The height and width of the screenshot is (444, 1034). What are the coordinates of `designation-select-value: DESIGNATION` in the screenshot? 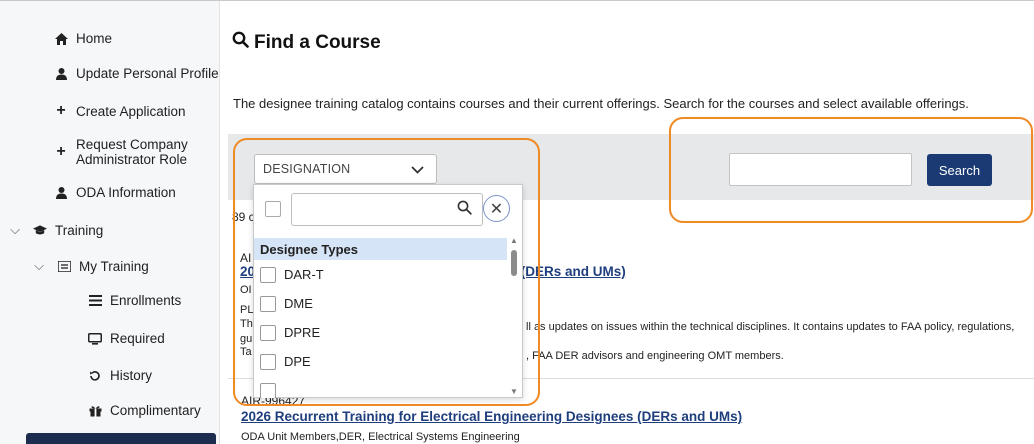 It's located at (307, 169).